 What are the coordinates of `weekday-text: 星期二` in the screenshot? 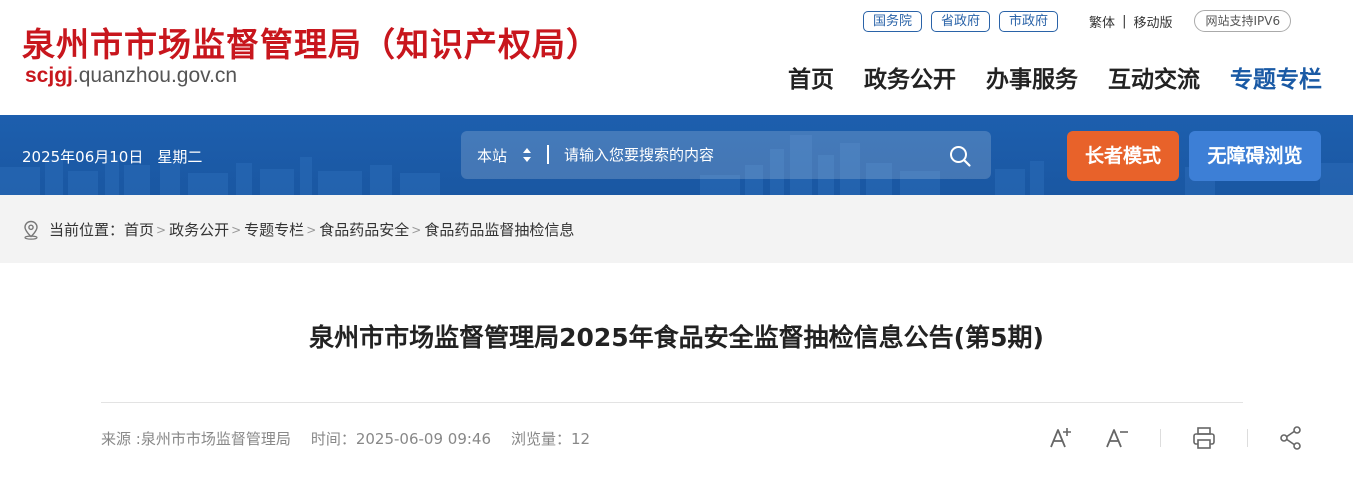 It's located at (180, 157).